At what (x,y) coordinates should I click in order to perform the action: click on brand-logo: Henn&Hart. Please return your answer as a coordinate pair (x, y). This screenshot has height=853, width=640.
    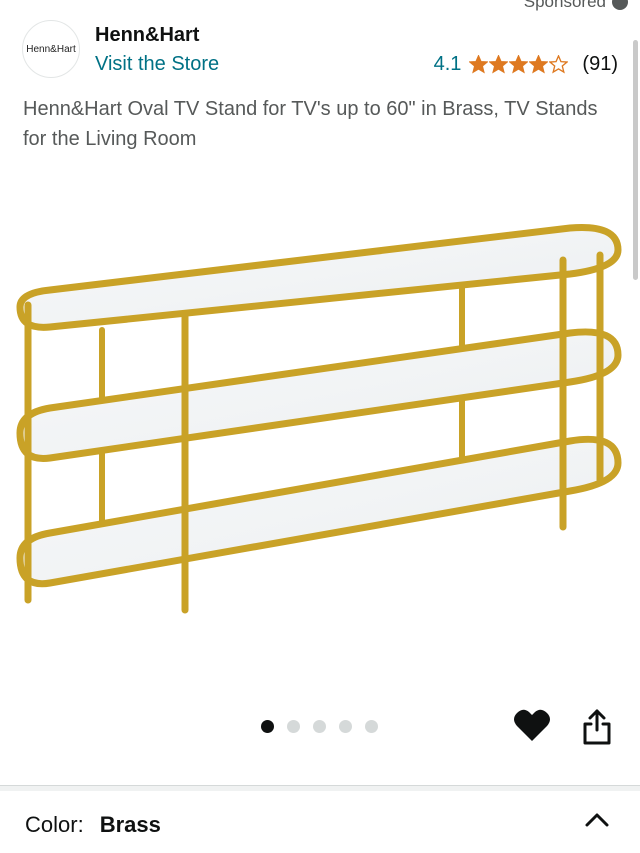
    Looking at the image, I should click on (51, 49).